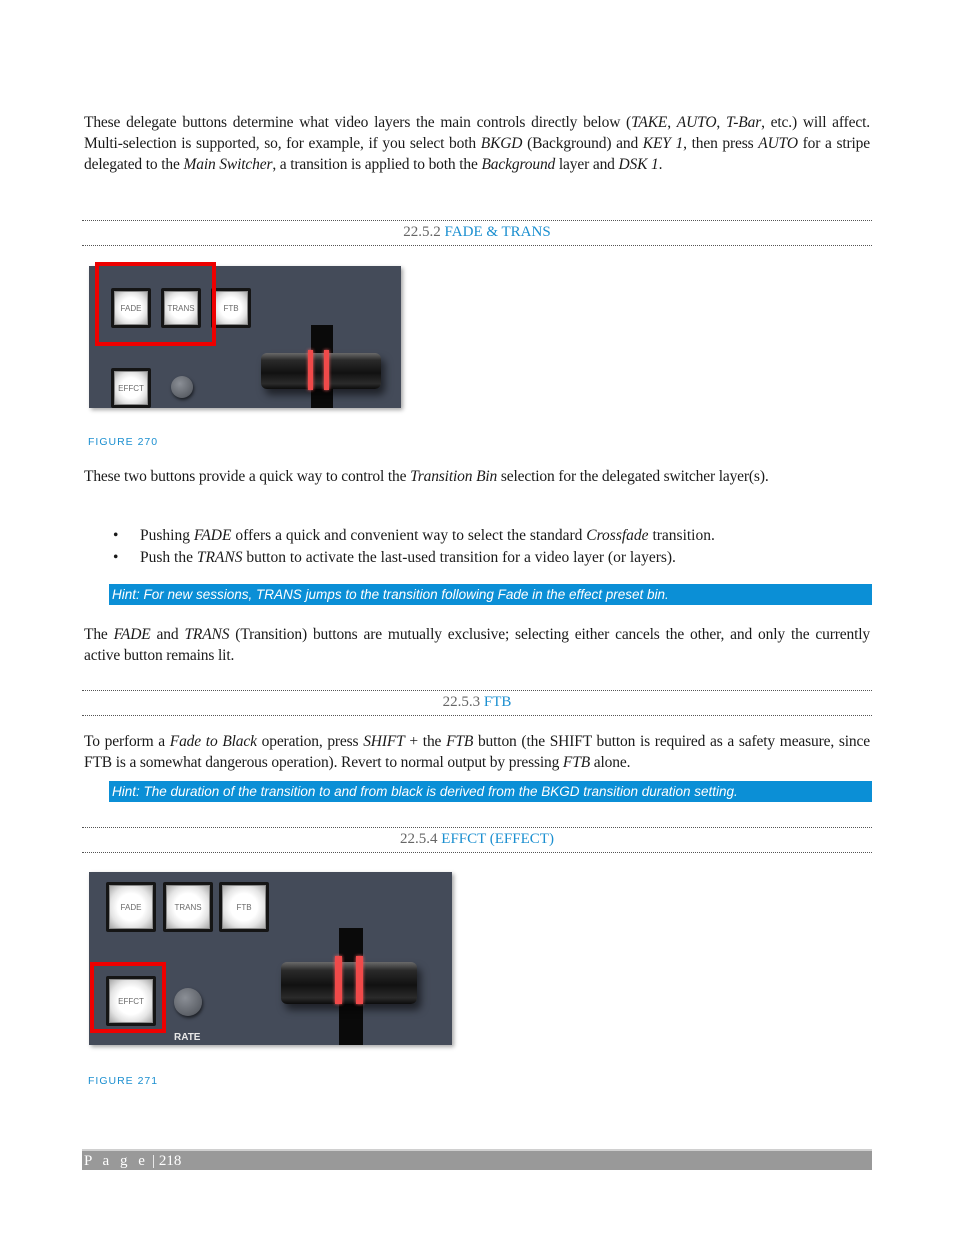  What do you see at coordinates (384, 741) in the screenshot?
I see `emphasis-text: SHIFT` at bounding box center [384, 741].